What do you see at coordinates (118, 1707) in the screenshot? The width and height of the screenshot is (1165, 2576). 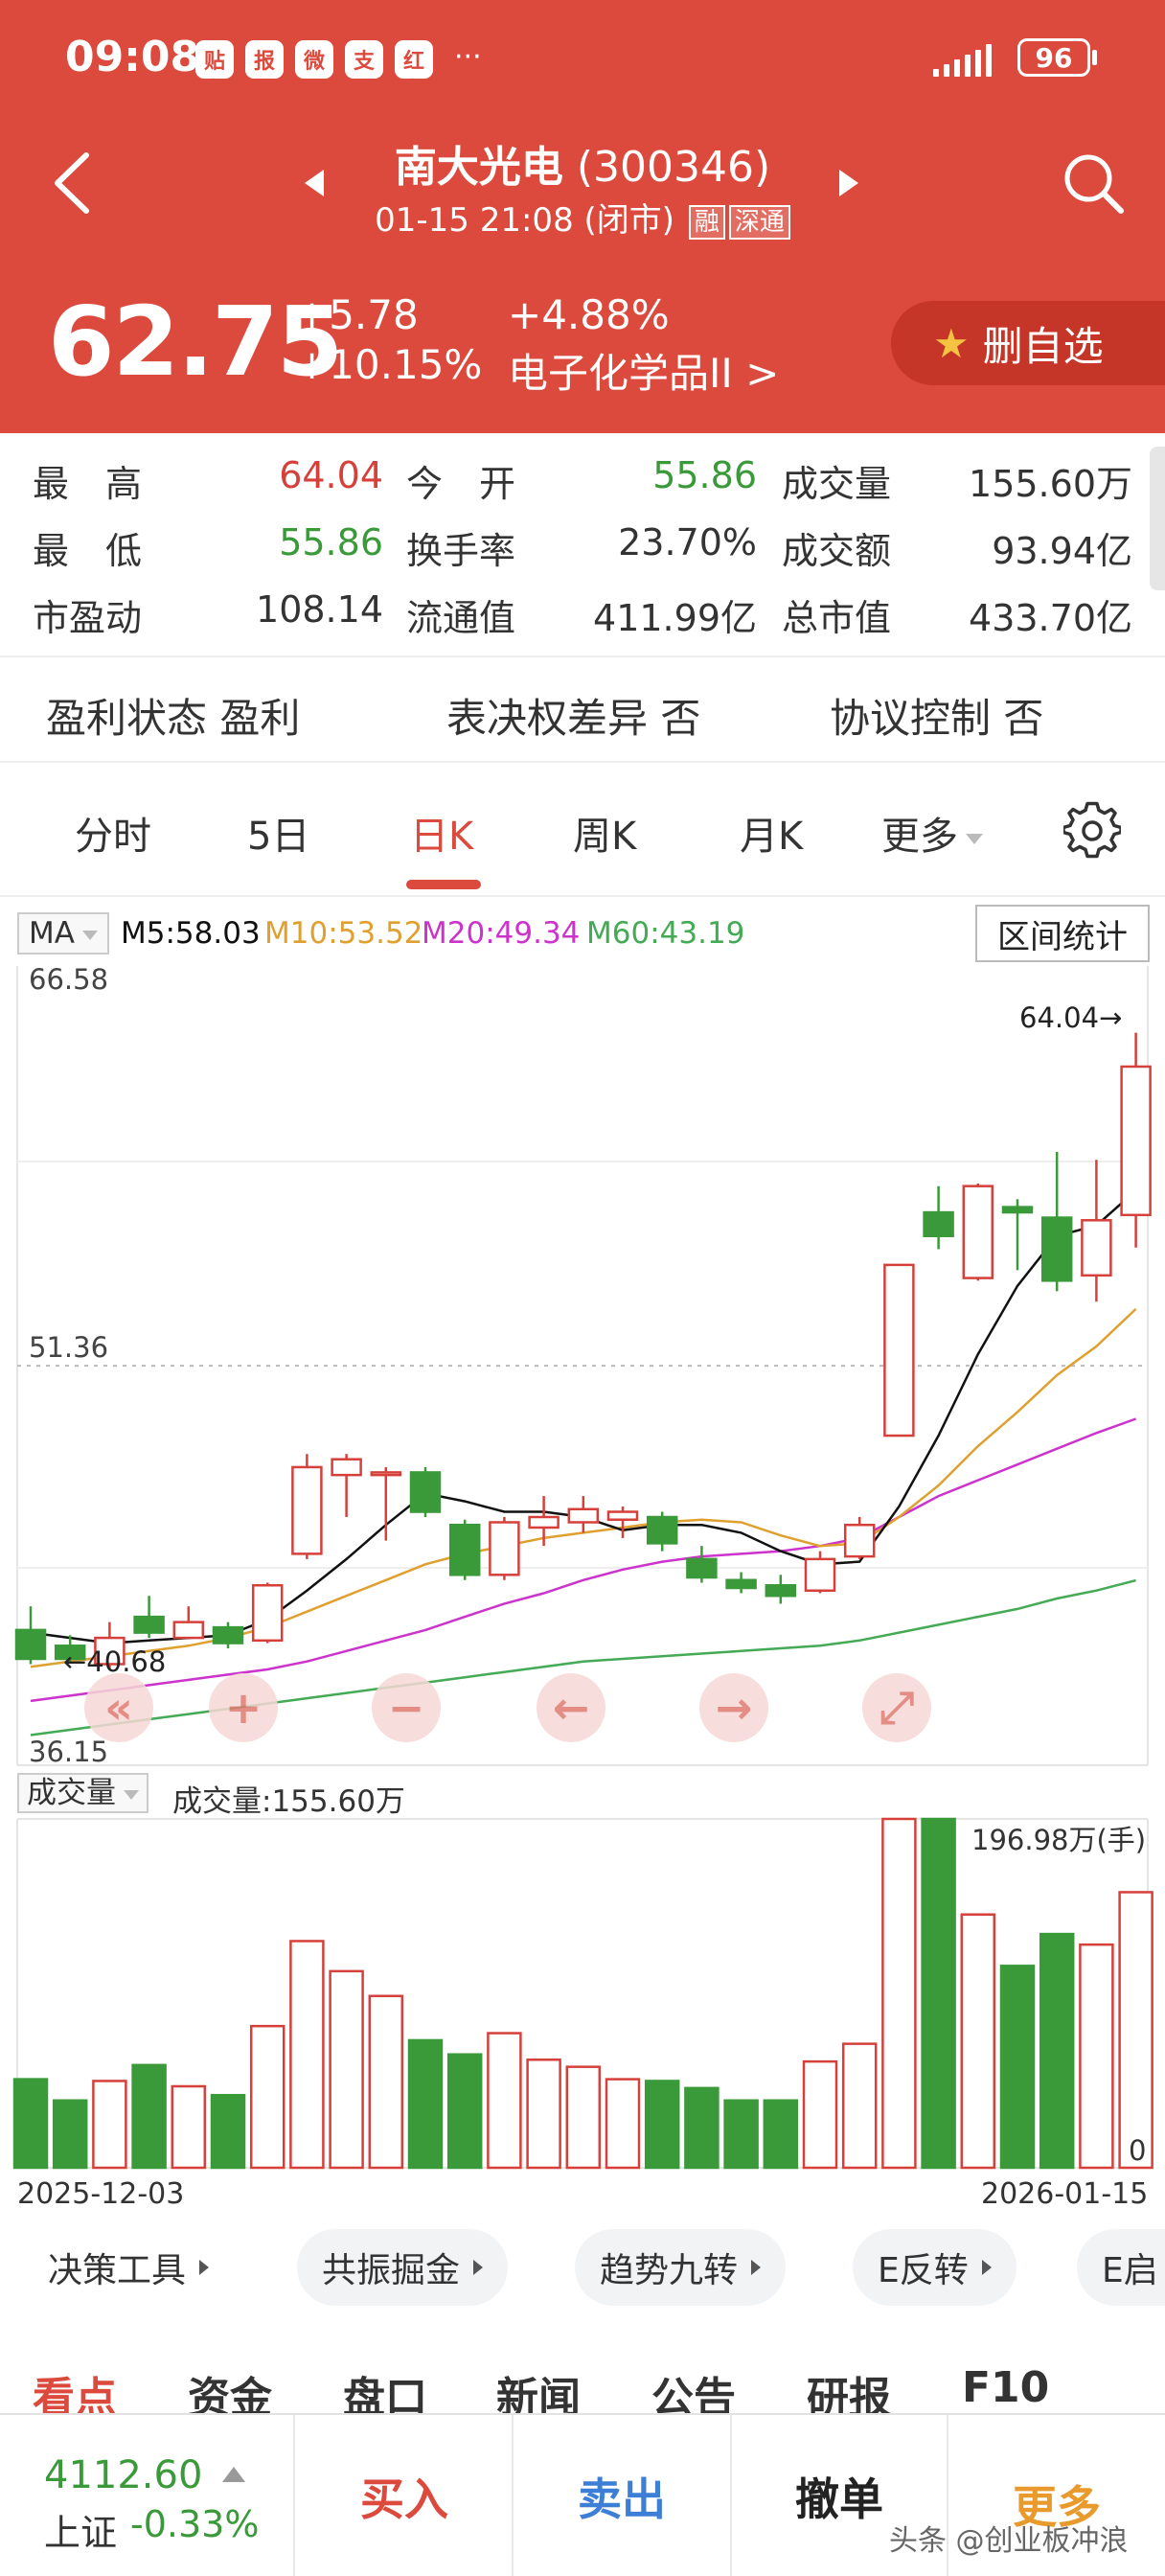 I see `zoom-out-fast-icon: «` at bounding box center [118, 1707].